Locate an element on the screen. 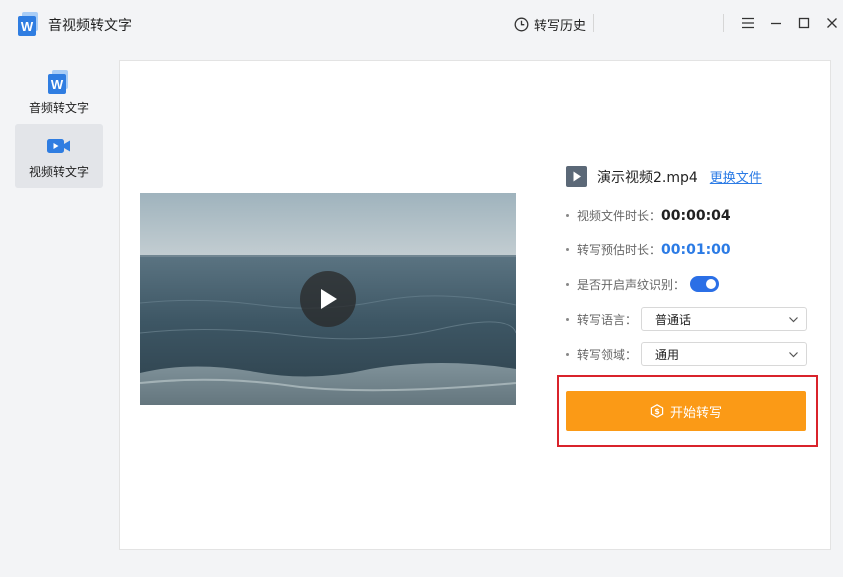  file-name: 演示视频2.mp4 is located at coordinates (647, 177).